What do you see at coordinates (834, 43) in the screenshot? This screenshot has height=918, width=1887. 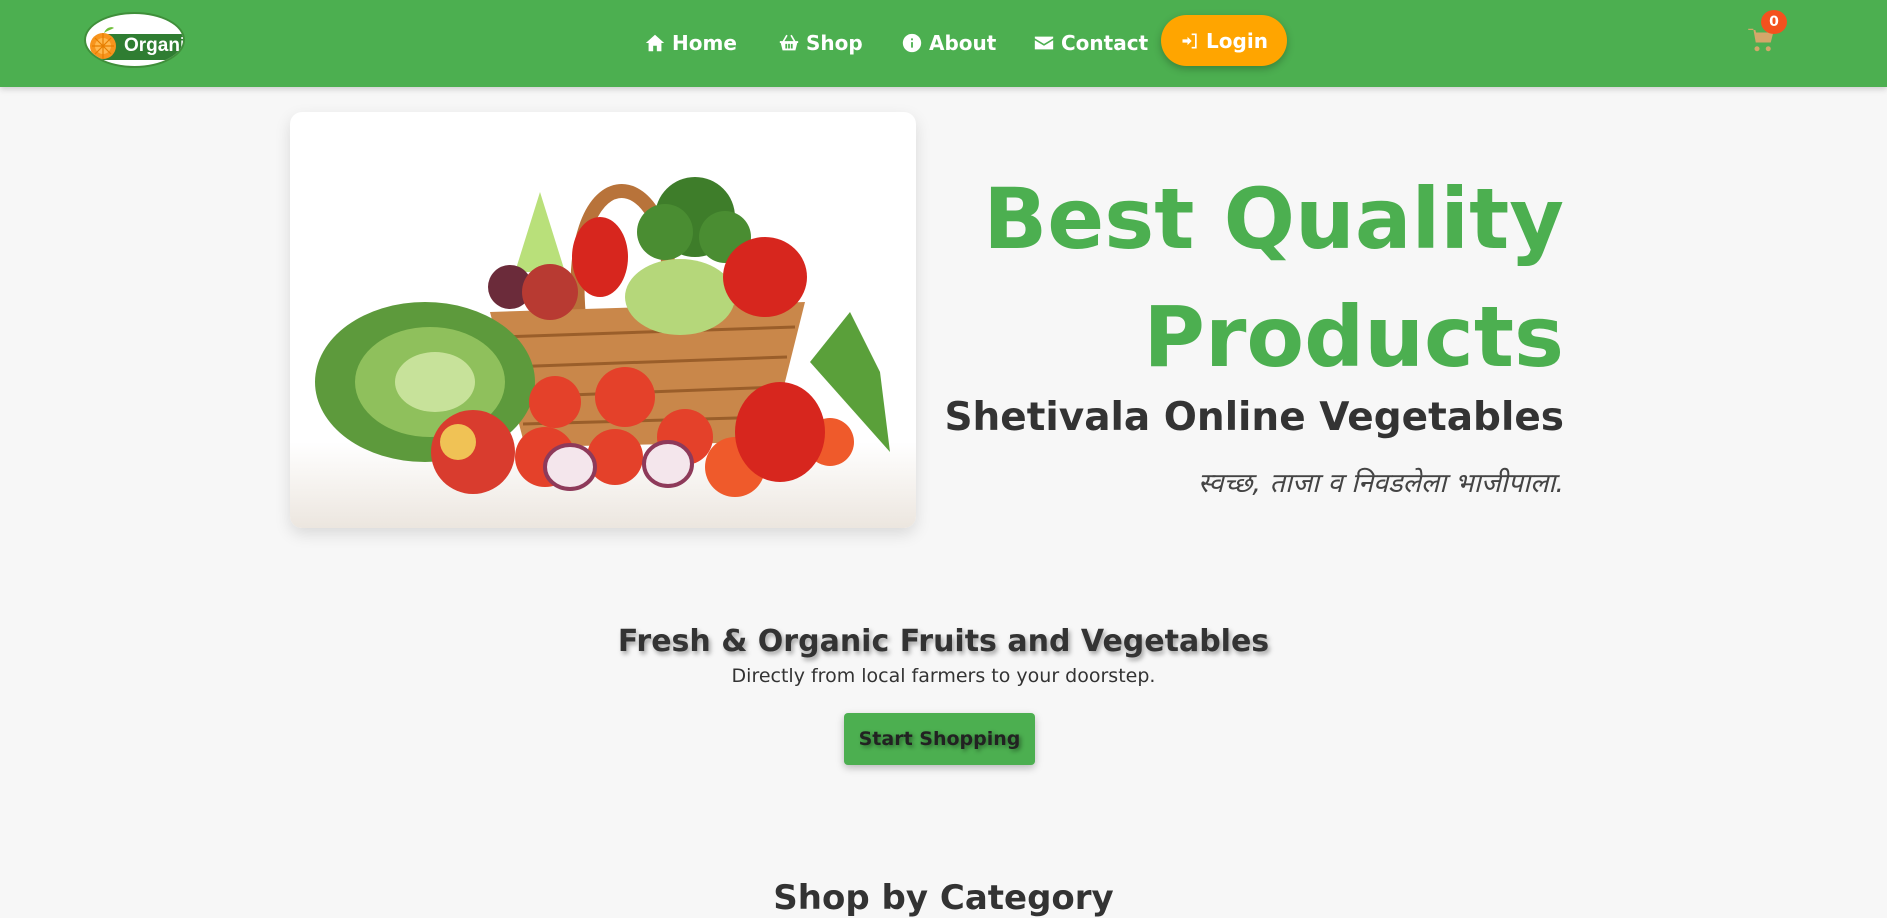 I see `nav-shop-label: Shop` at bounding box center [834, 43].